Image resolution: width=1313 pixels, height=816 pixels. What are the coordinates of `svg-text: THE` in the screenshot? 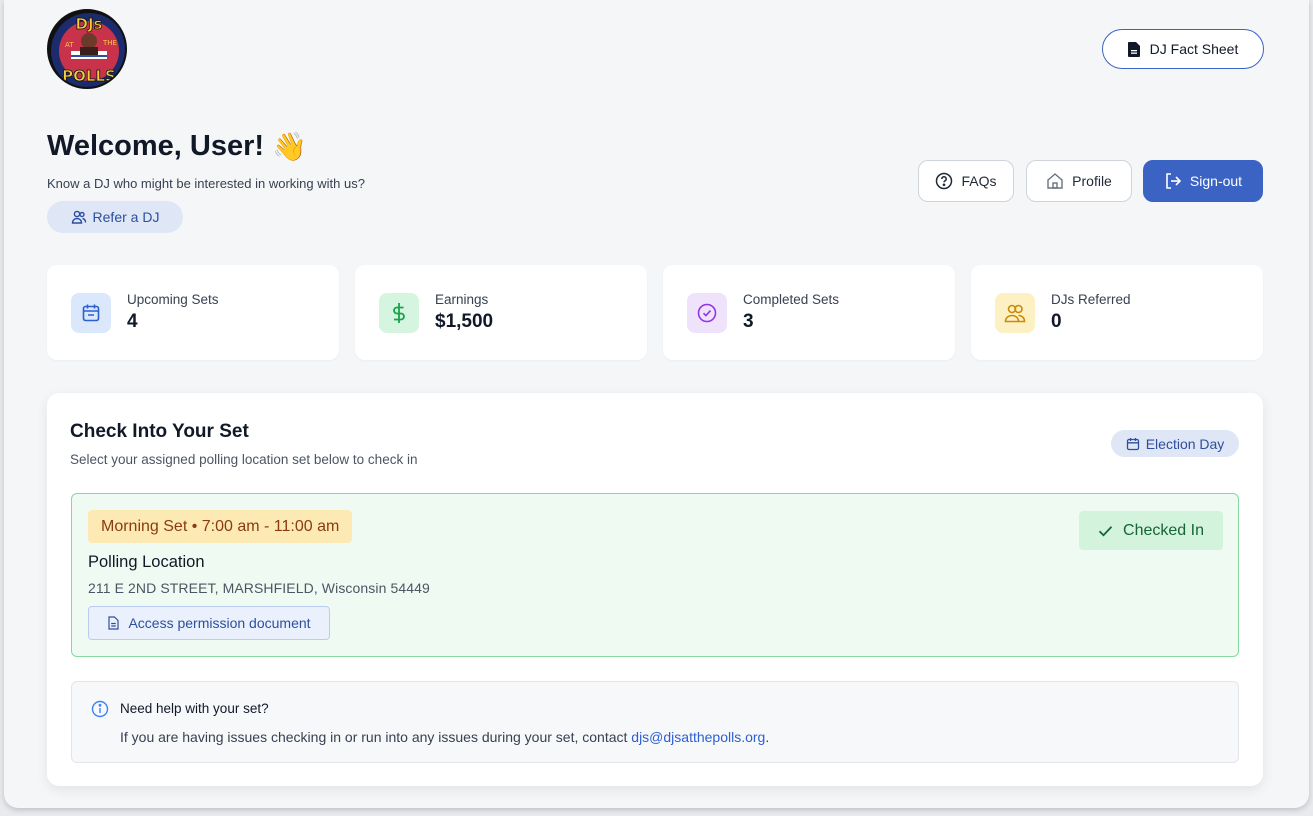 It's located at (109, 43).